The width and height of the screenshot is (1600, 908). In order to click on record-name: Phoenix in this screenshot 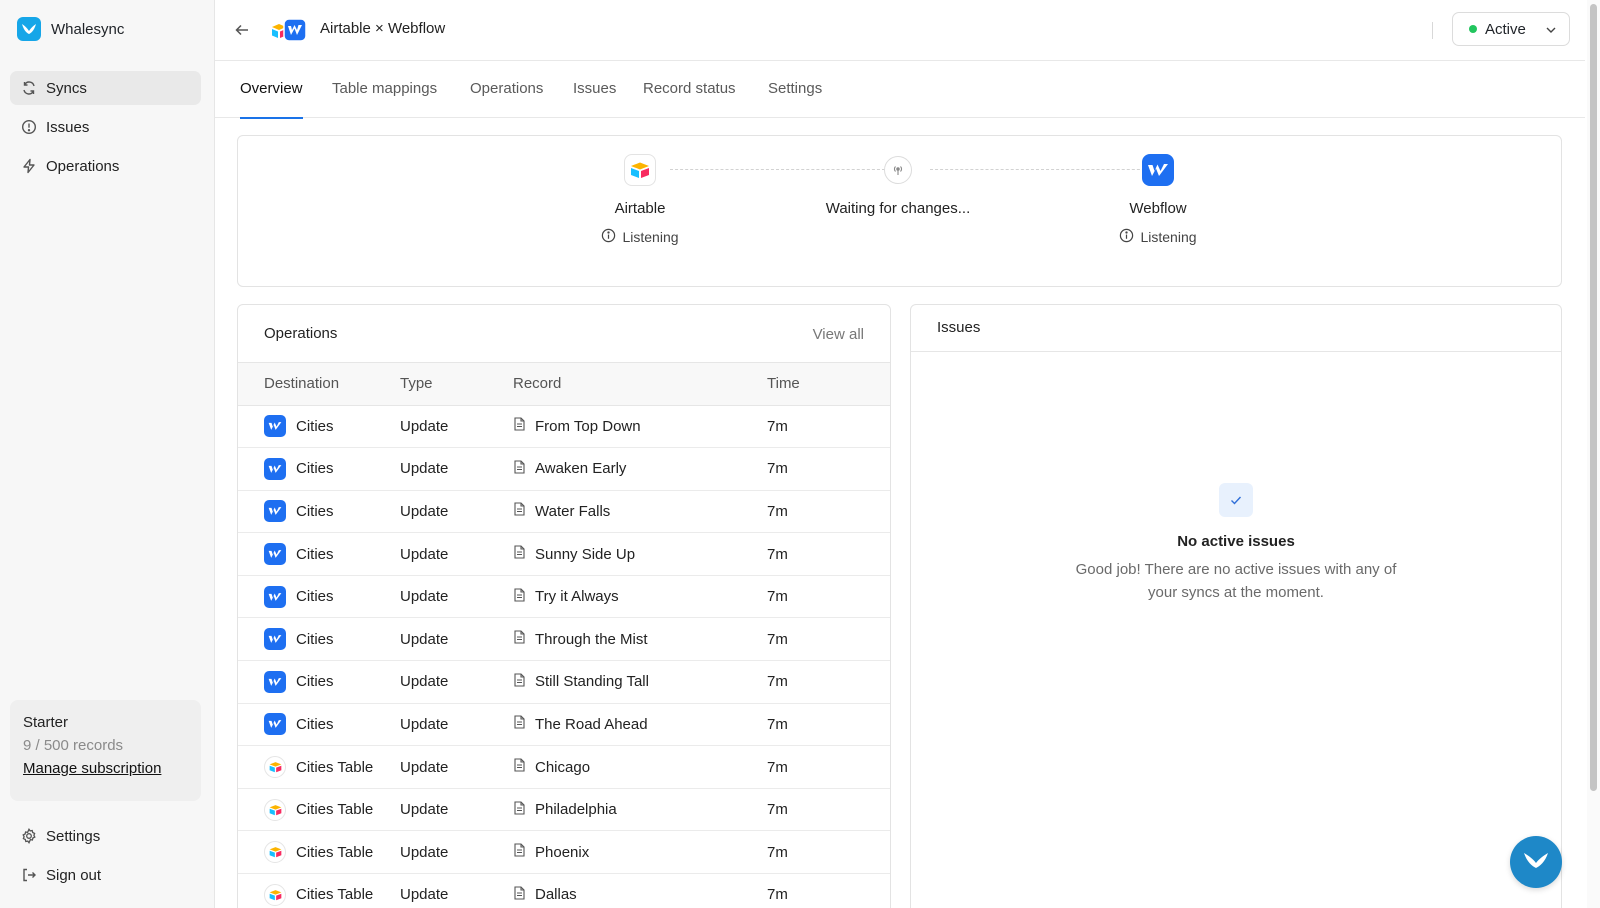, I will do `click(562, 852)`.